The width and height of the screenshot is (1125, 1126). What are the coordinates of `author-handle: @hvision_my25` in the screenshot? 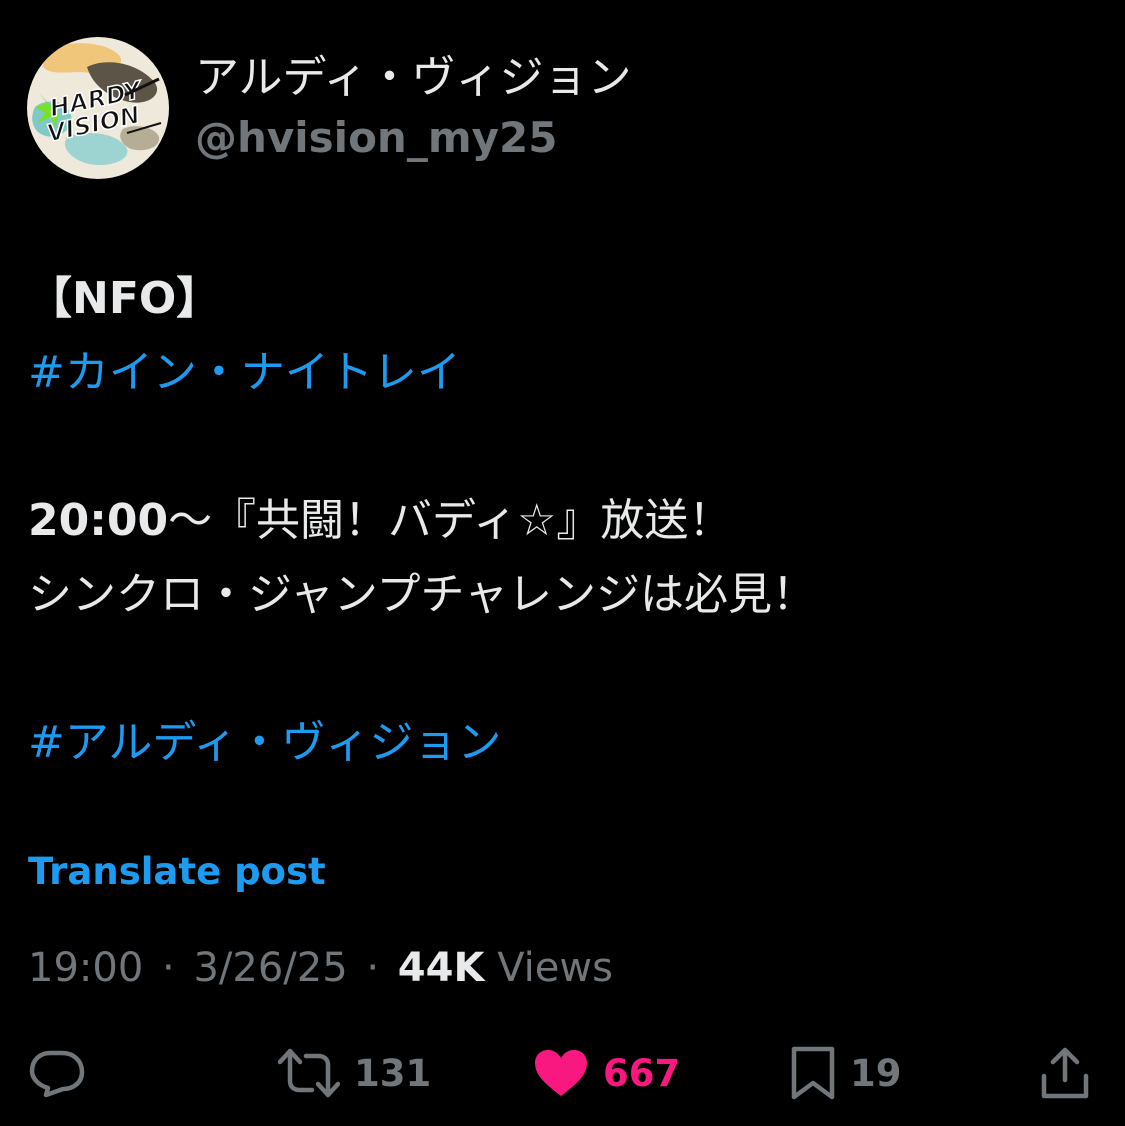 It's located at (376, 138).